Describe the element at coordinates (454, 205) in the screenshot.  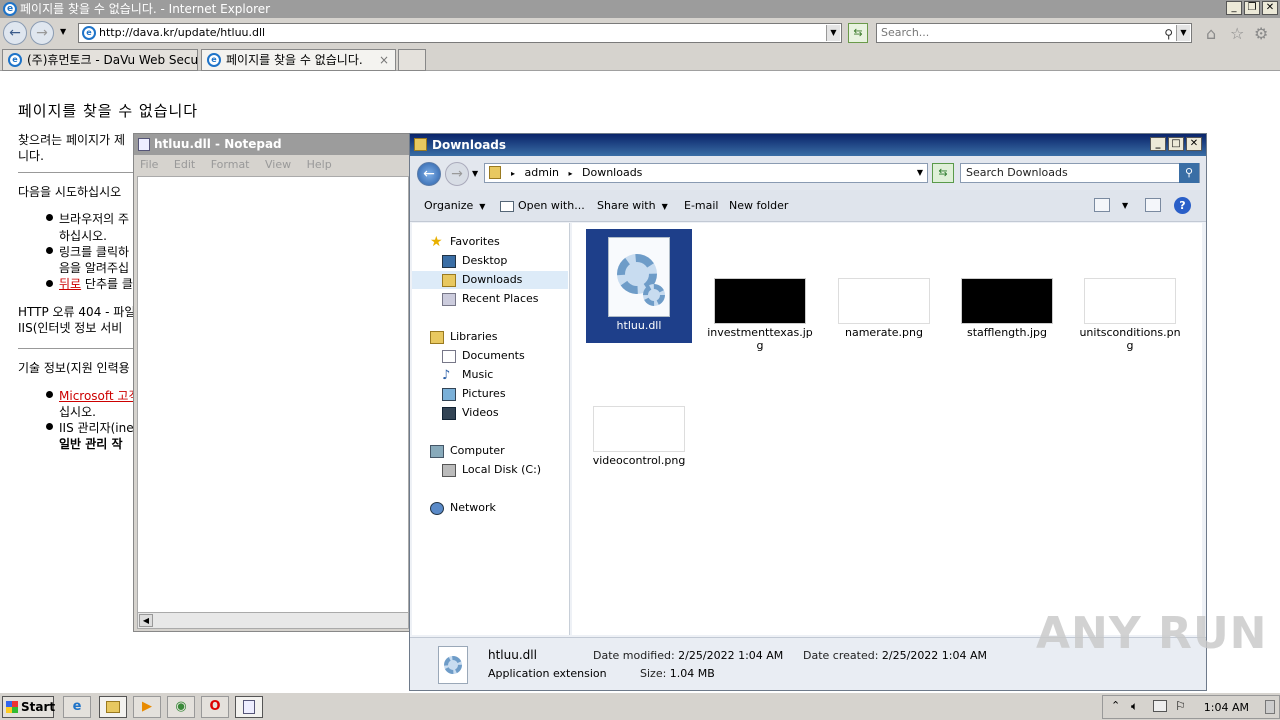
I see `organize-button: Organize ▼` at that location.